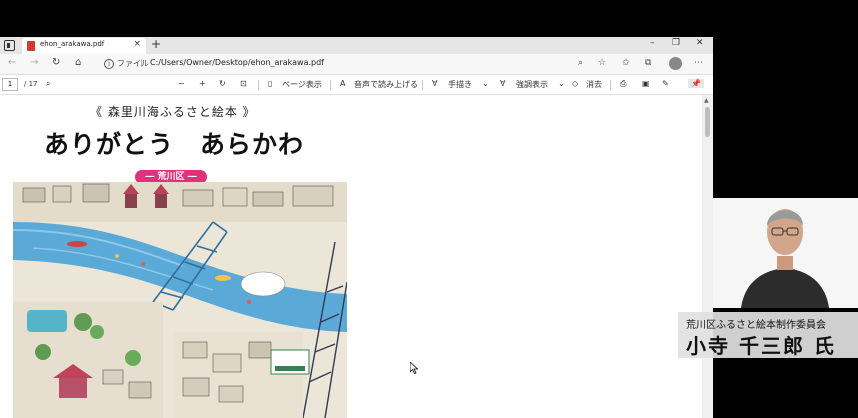  Describe the element at coordinates (532, 84) in the screenshot. I see `highlight-button: 強調表示` at that location.